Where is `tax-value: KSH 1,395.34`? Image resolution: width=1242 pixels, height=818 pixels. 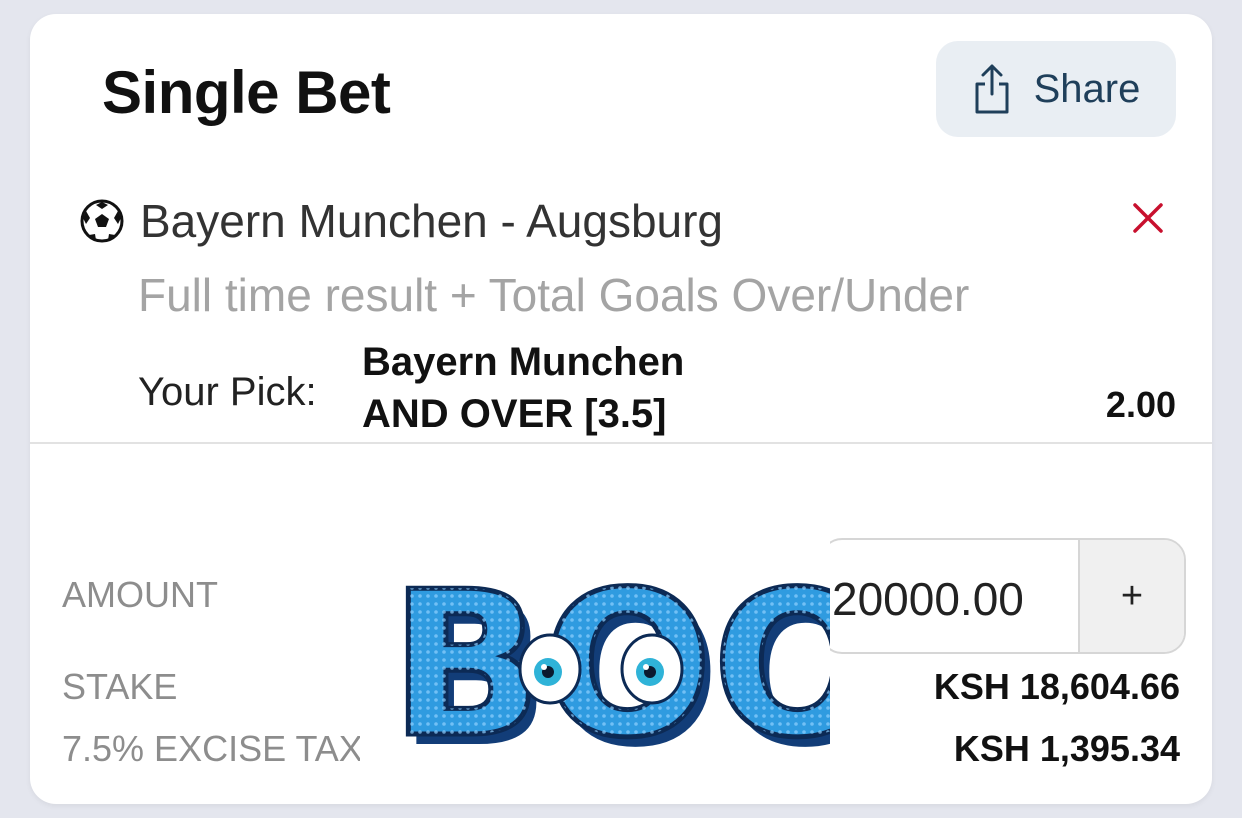
tax-value: KSH 1,395.34 is located at coordinates (1066, 748).